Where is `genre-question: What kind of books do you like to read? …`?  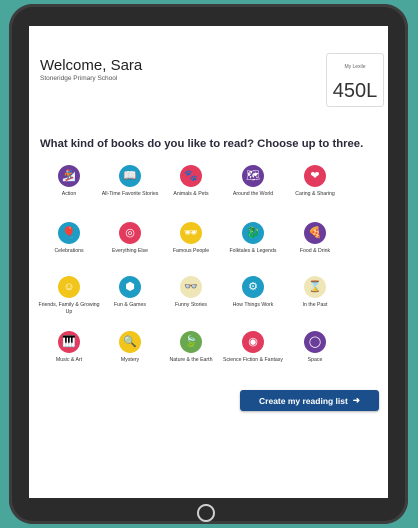
genre-question: What kind of books do you like to read? … is located at coordinates (202, 144).